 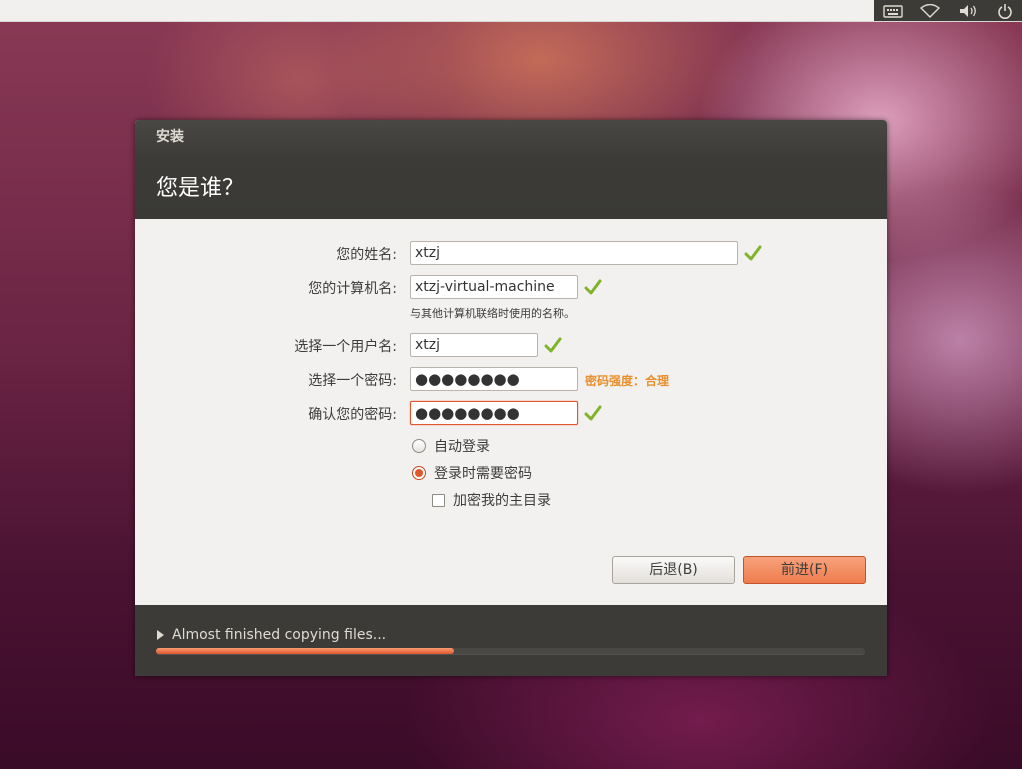 What do you see at coordinates (574, 253) in the screenshot?
I see `name-field: xtzj` at bounding box center [574, 253].